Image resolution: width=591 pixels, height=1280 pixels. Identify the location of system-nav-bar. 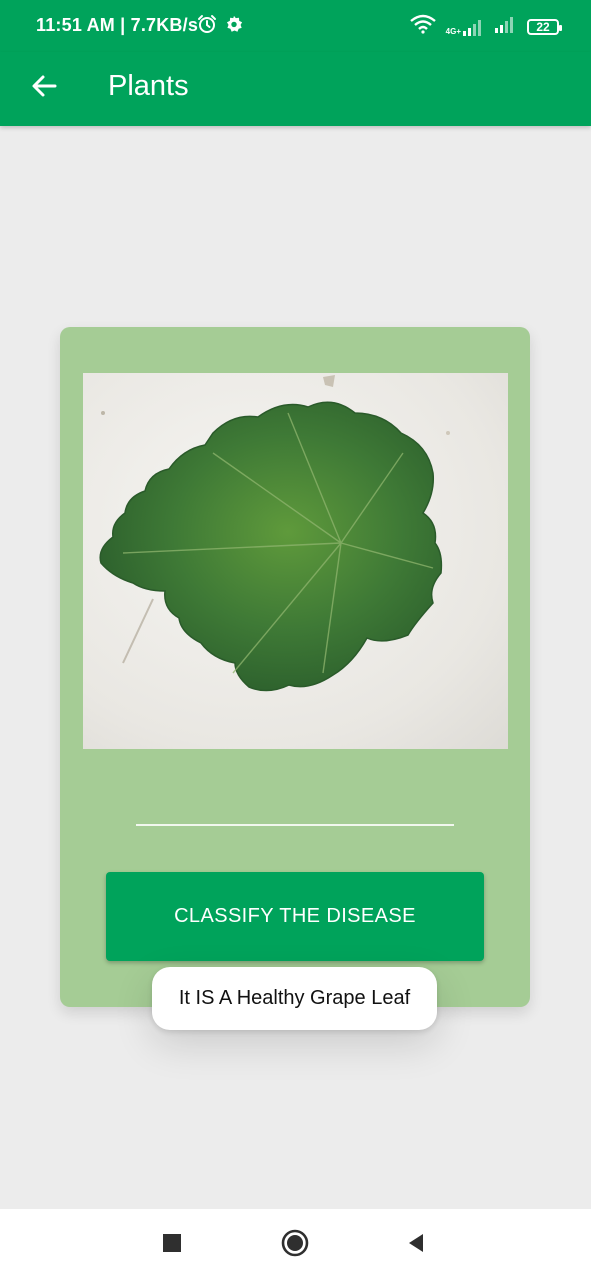
(295, 1244).